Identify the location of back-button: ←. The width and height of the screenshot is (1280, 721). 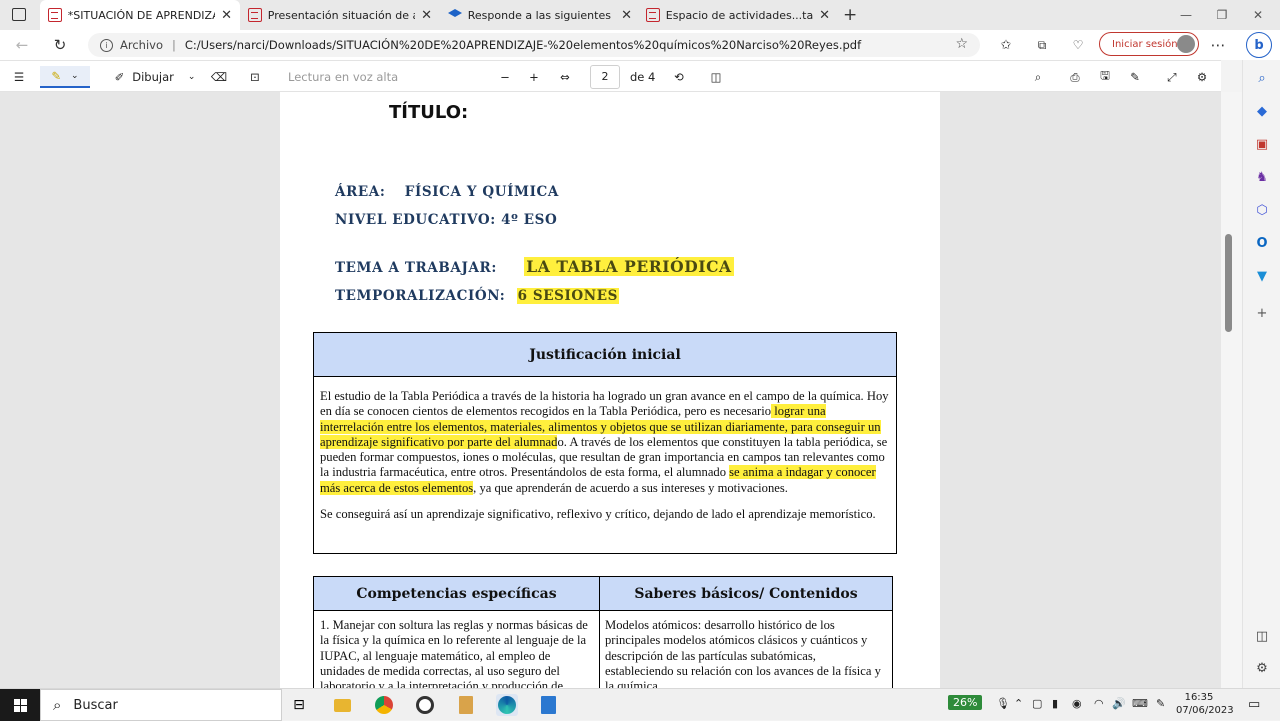
(22, 45).